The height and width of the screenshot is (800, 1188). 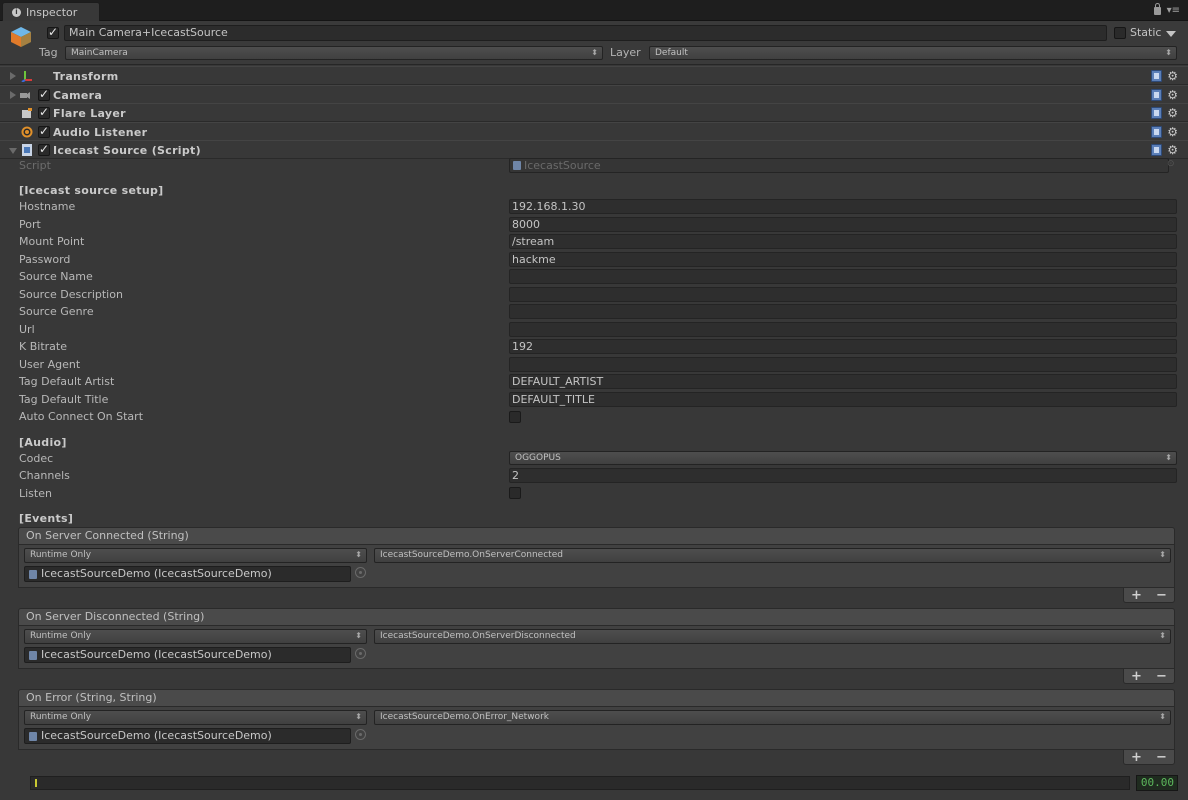 I want to click on password-label: Password, so click(x=45, y=259).